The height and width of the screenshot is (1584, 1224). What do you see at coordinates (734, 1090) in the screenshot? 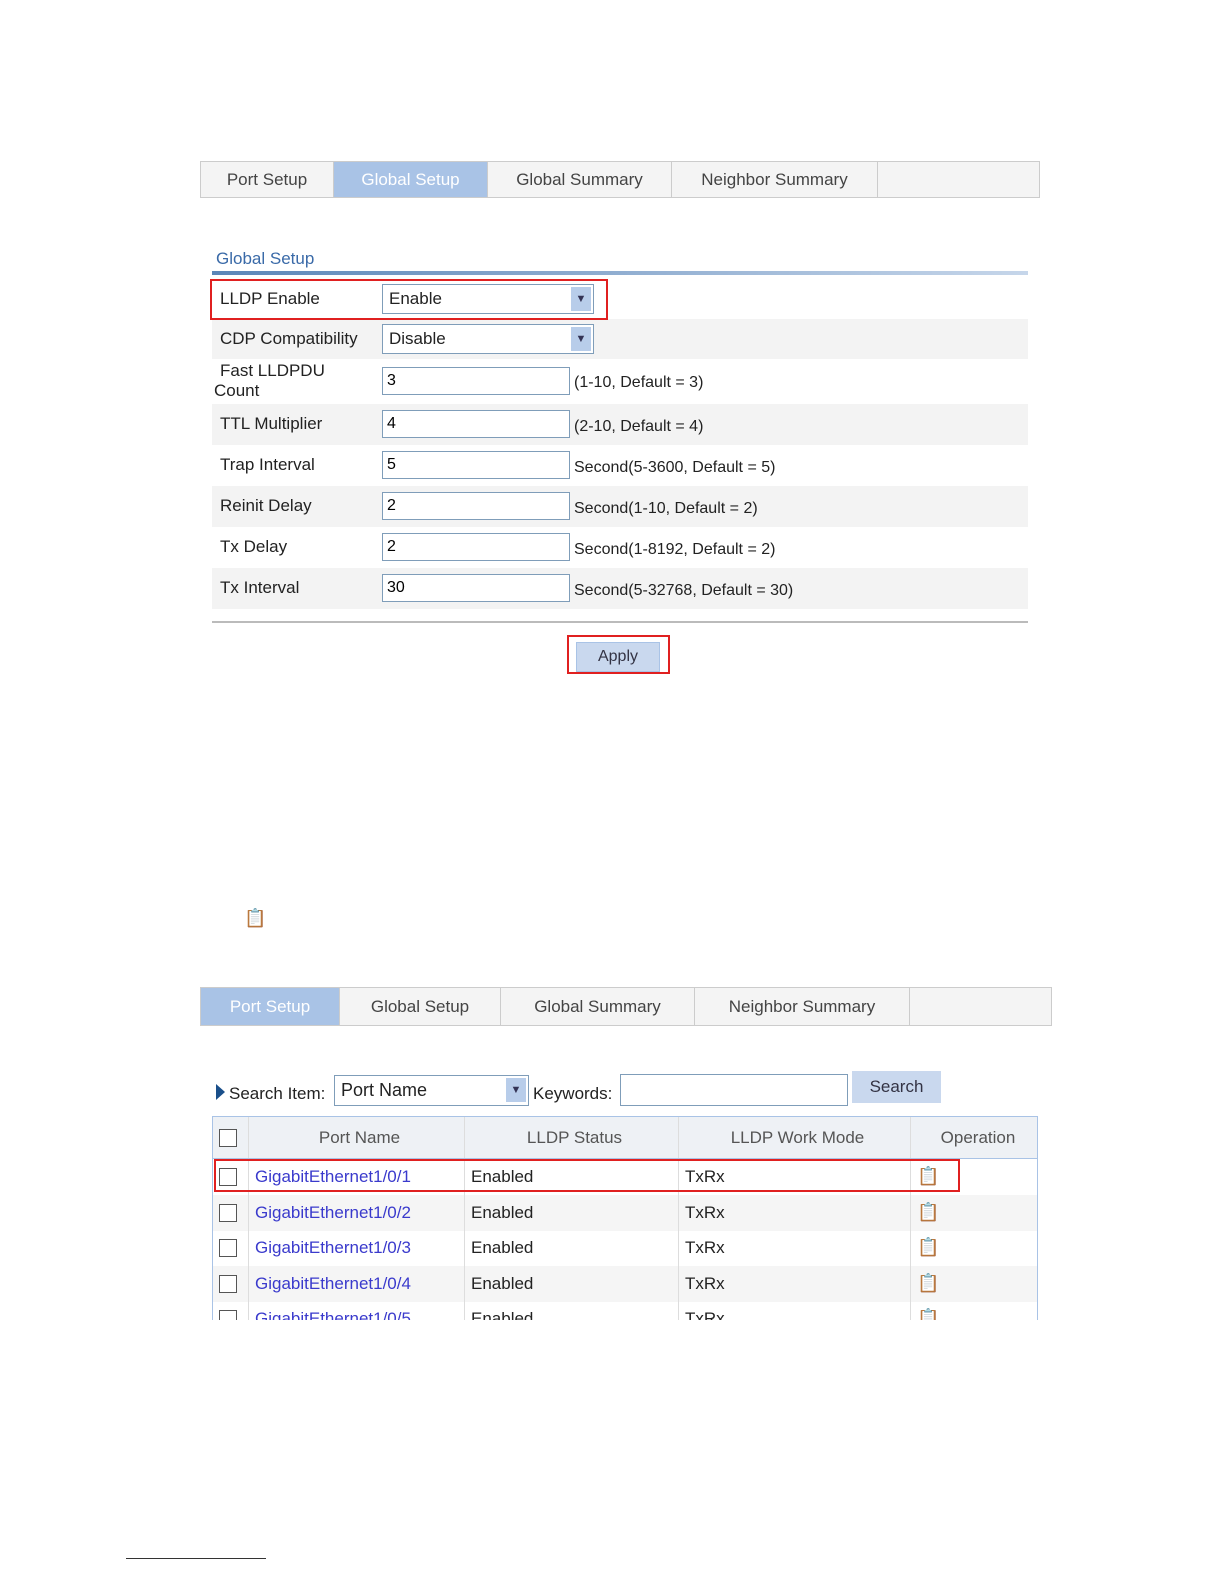
I see `keywords-input` at bounding box center [734, 1090].